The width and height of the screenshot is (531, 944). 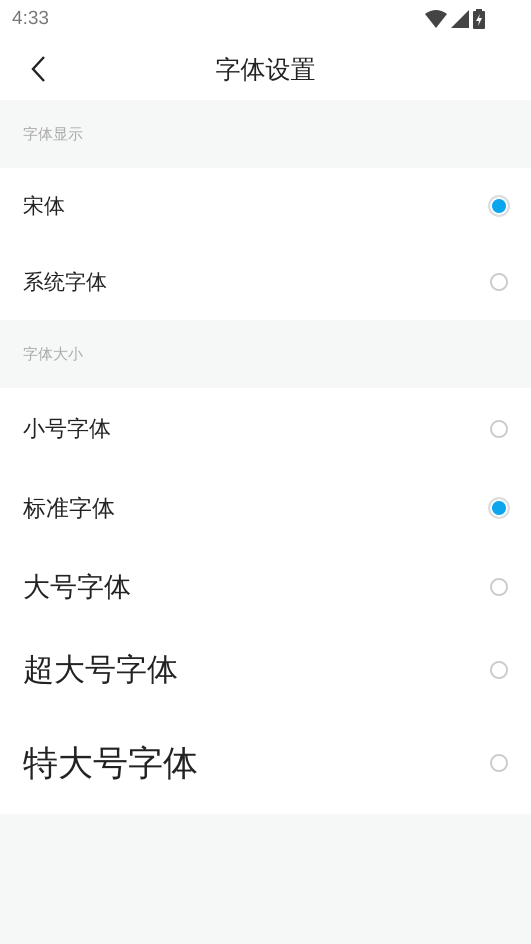 I want to click on font-option: 特大号字体, so click(x=265, y=763).